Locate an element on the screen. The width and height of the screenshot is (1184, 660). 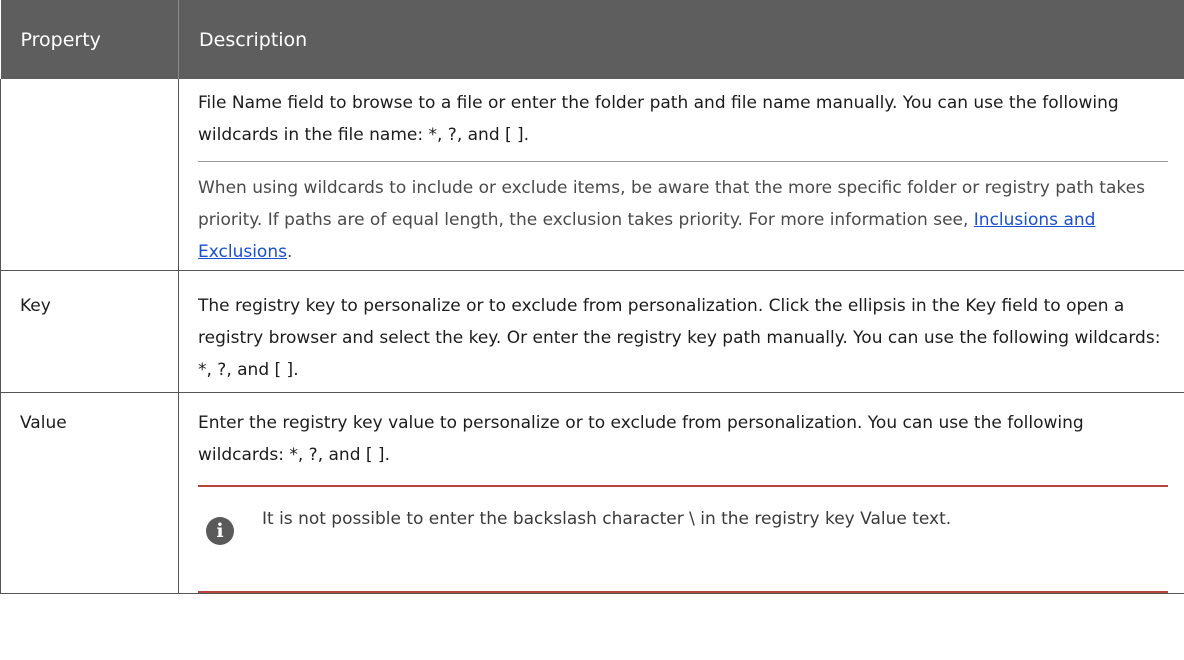
divider is located at coordinates (683, 161).